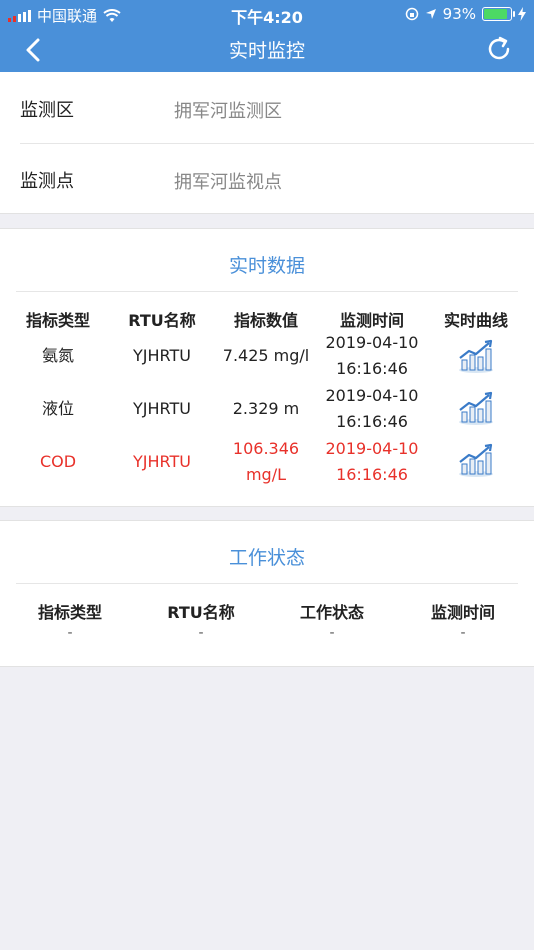 Image resolution: width=534 pixels, height=950 pixels. What do you see at coordinates (162, 408) in the screenshot?
I see `row1-rtu: YJHRTU` at bounding box center [162, 408].